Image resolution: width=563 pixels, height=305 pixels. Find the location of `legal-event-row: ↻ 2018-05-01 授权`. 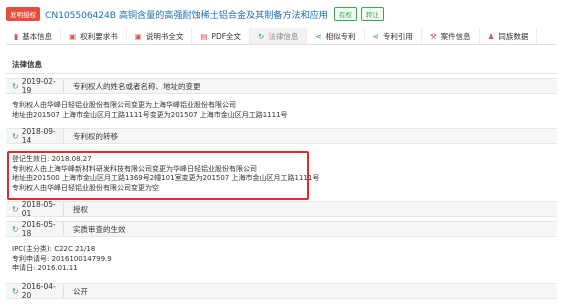

legal-event-row: ↻ 2018-05-01 授权 is located at coordinates (281, 209).